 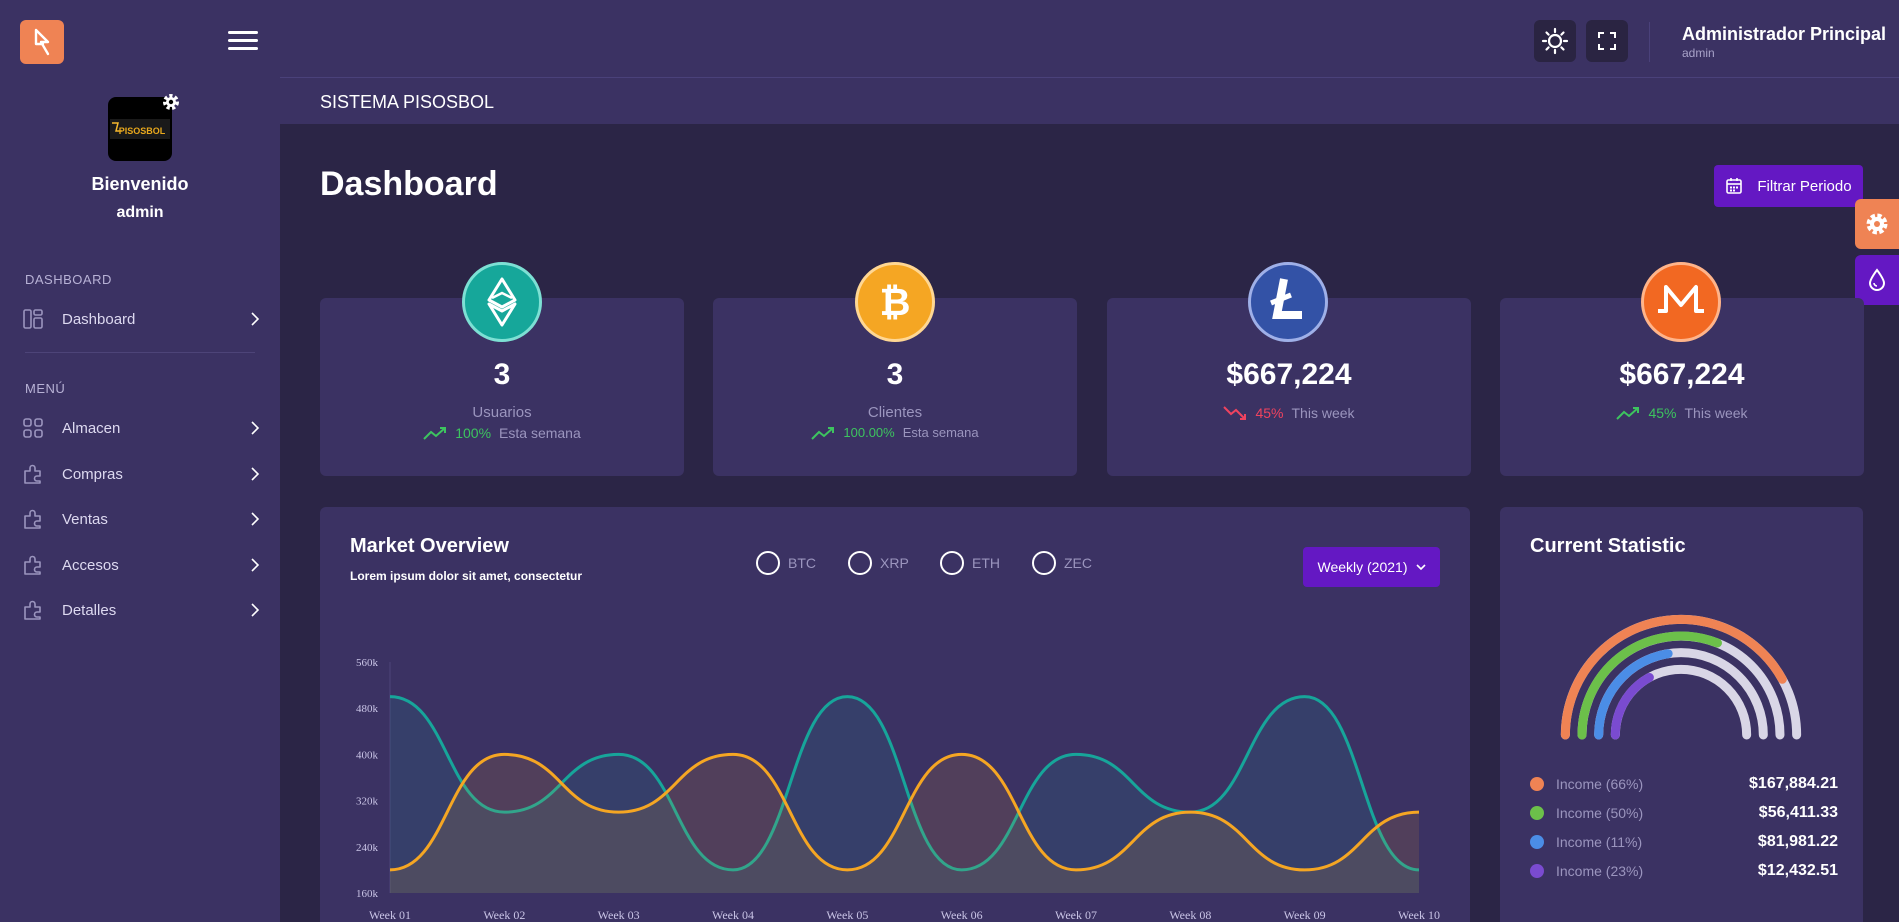 I want to click on filter-period-button: Filtrar Periodo, so click(x=1788, y=186).